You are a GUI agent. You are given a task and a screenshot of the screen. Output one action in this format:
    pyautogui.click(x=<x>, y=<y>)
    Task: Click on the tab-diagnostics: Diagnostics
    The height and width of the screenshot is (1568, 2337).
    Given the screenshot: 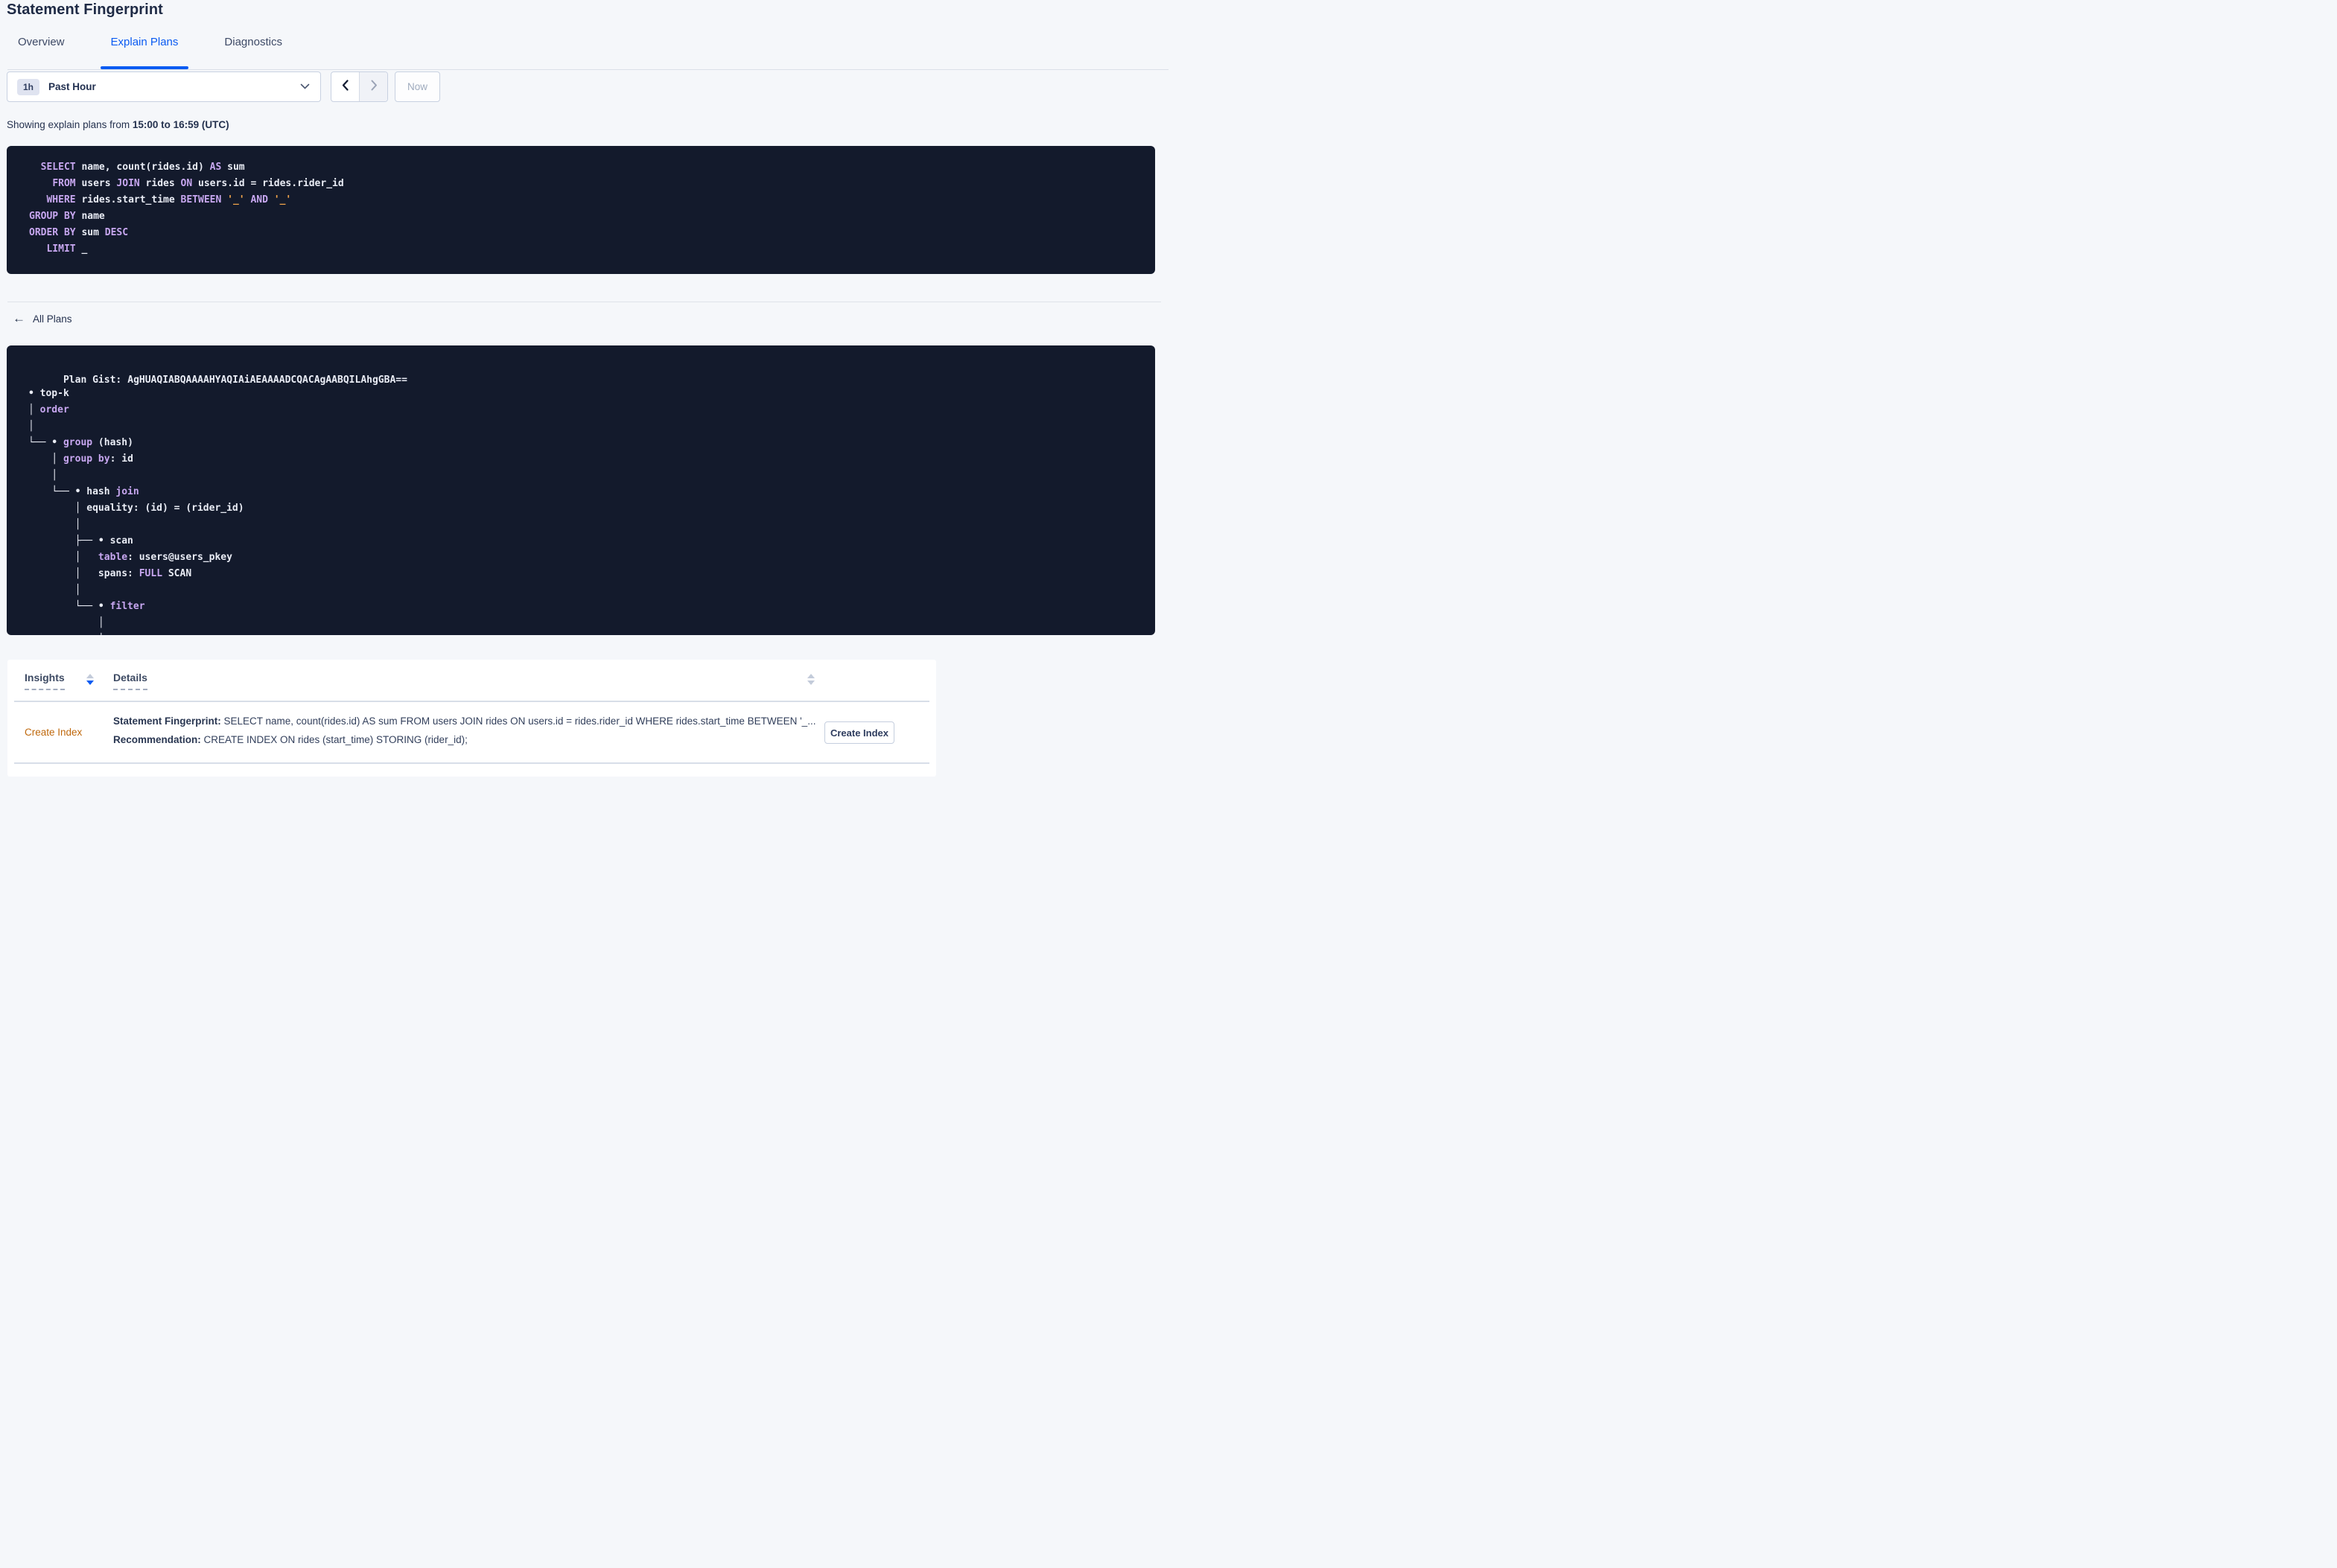 What is the action you would take?
    pyautogui.click(x=253, y=53)
    